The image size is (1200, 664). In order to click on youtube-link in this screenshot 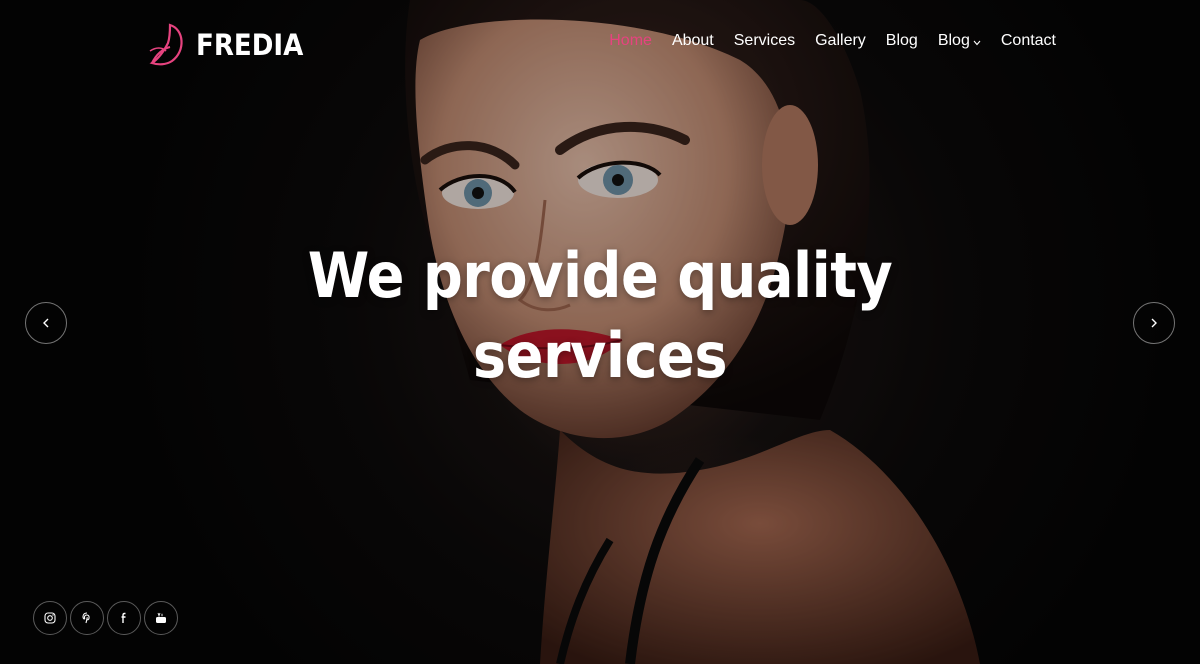, I will do `click(161, 618)`.